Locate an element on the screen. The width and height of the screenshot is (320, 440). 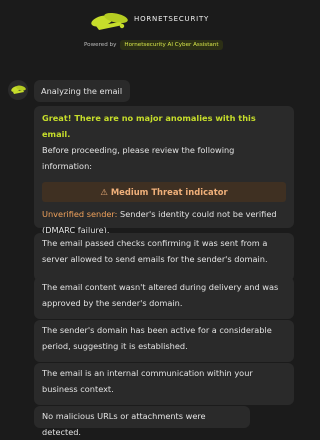
powered-by-label: Powered by is located at coordinates (100, 45).